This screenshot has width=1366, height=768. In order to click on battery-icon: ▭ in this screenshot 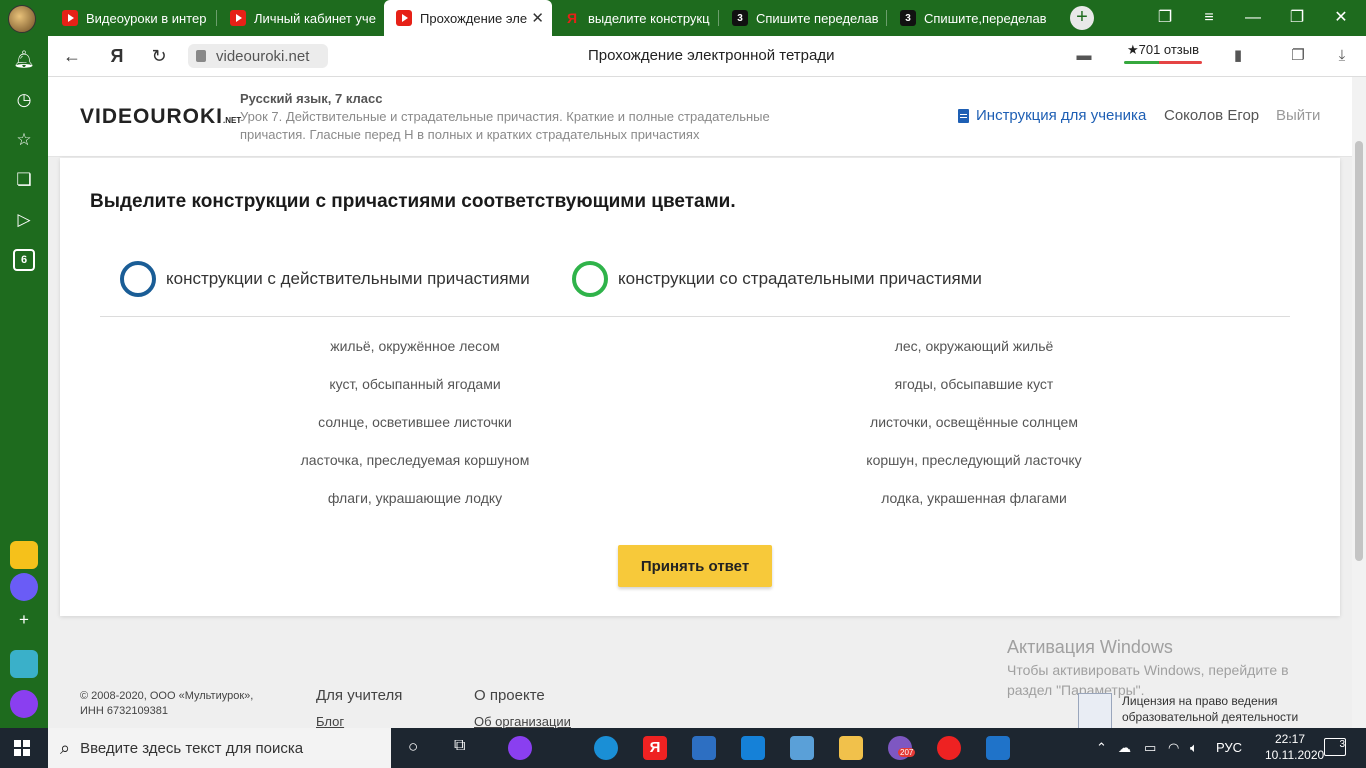, I will do `click(1150, 748)`.